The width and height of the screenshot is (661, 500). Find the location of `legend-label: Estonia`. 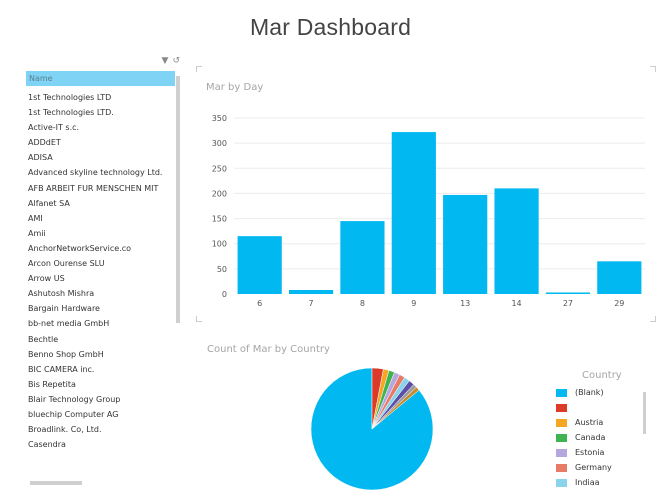

legend-label: Estonia is located at coordinates (590, 452).